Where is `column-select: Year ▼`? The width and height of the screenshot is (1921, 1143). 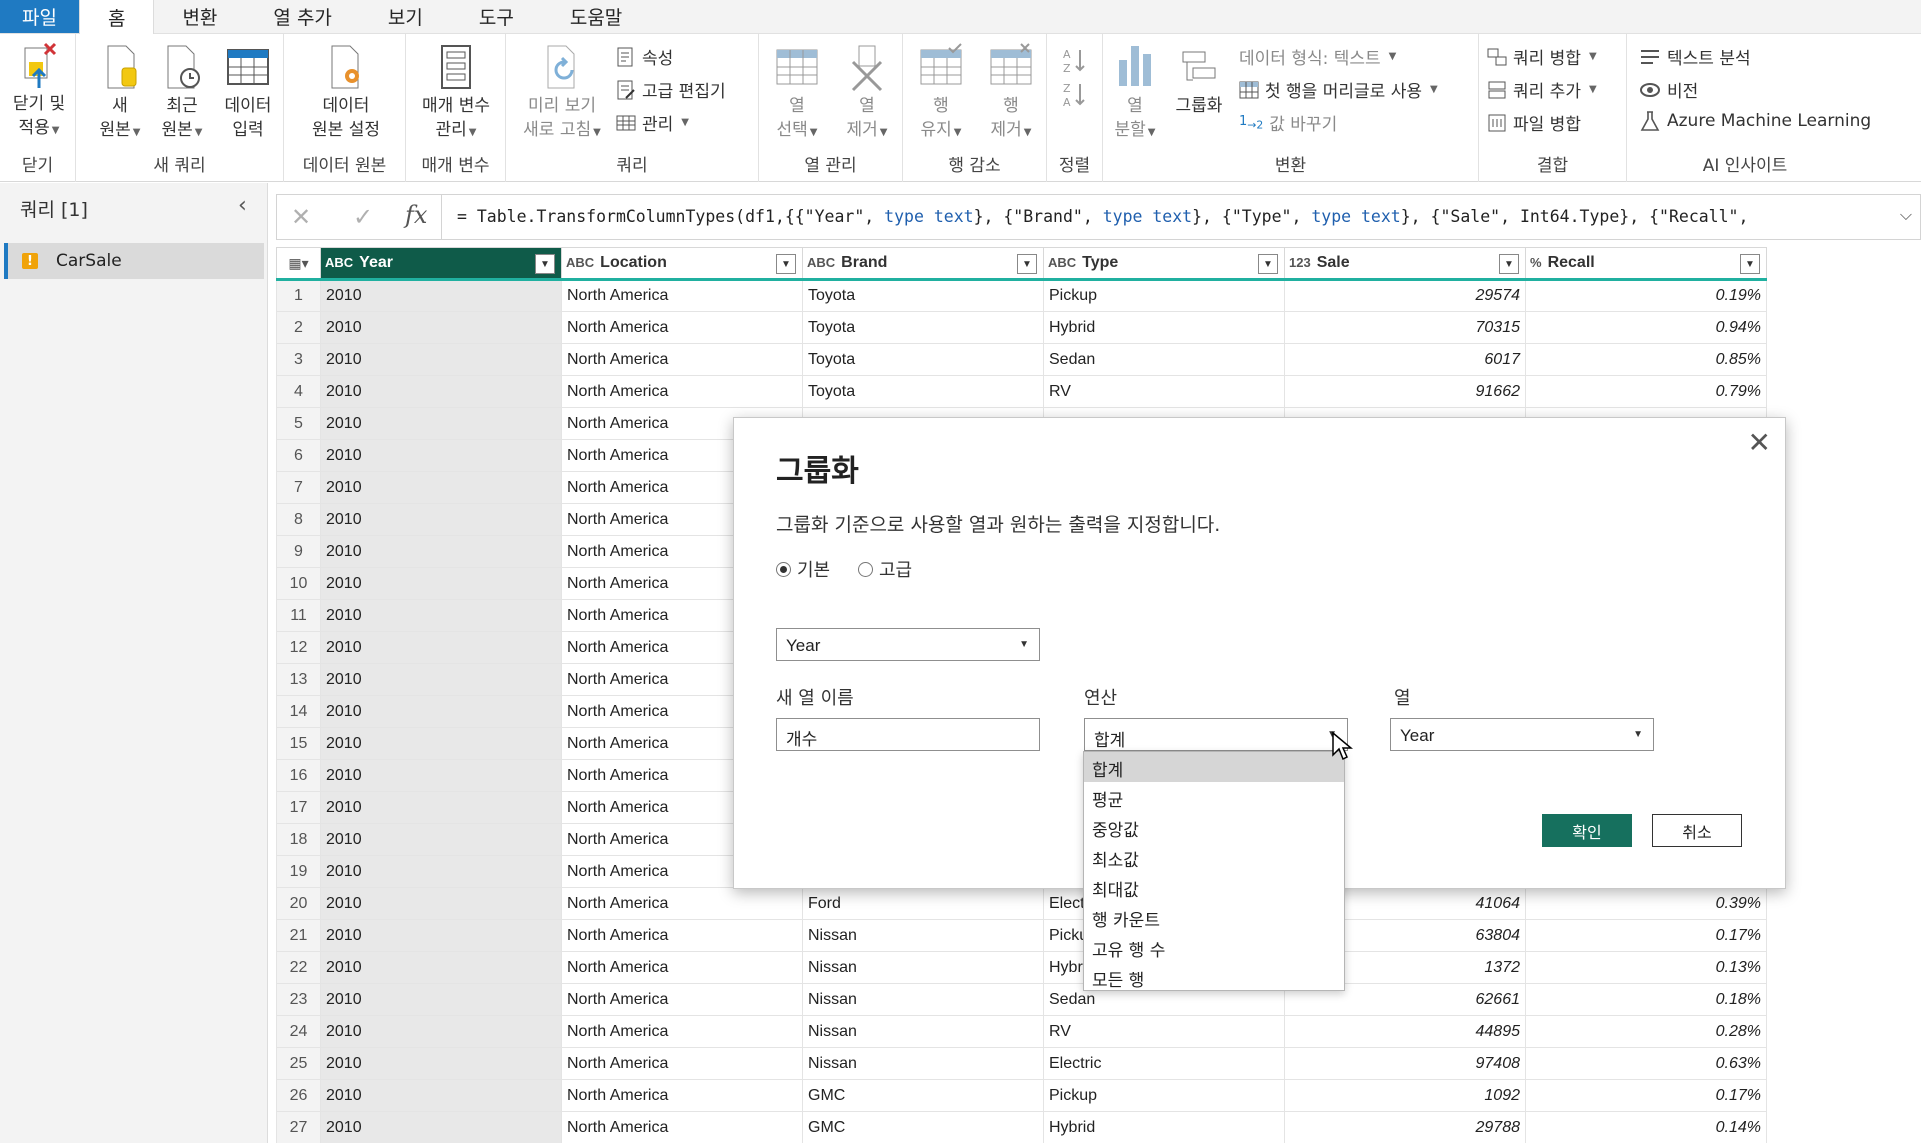
column-select: Year ▼ is located at coordinates (1522, 734).